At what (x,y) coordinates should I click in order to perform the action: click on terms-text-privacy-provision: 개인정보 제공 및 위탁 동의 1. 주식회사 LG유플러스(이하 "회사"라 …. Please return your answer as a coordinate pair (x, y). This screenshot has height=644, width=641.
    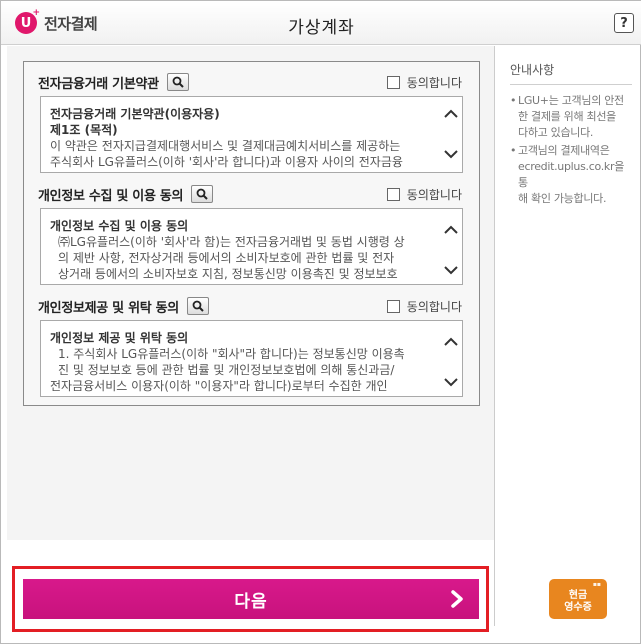
    Looking at the image, I should click on (251, 358).